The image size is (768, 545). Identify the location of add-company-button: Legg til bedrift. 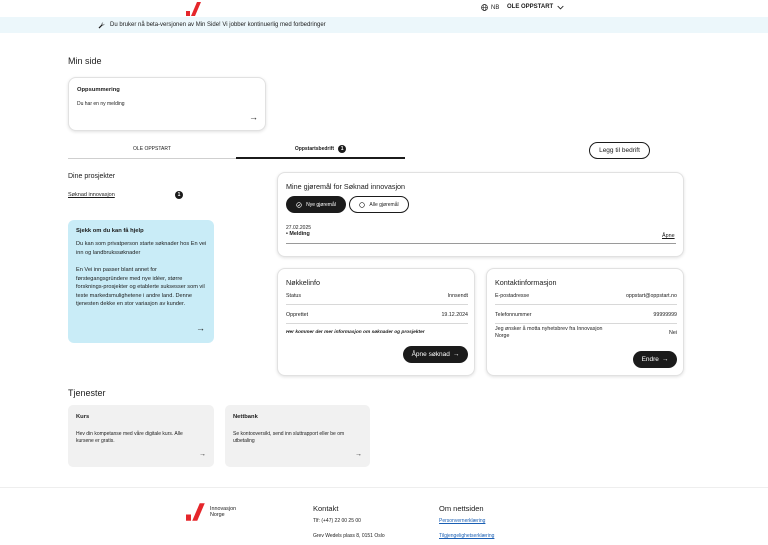
(619, 150).